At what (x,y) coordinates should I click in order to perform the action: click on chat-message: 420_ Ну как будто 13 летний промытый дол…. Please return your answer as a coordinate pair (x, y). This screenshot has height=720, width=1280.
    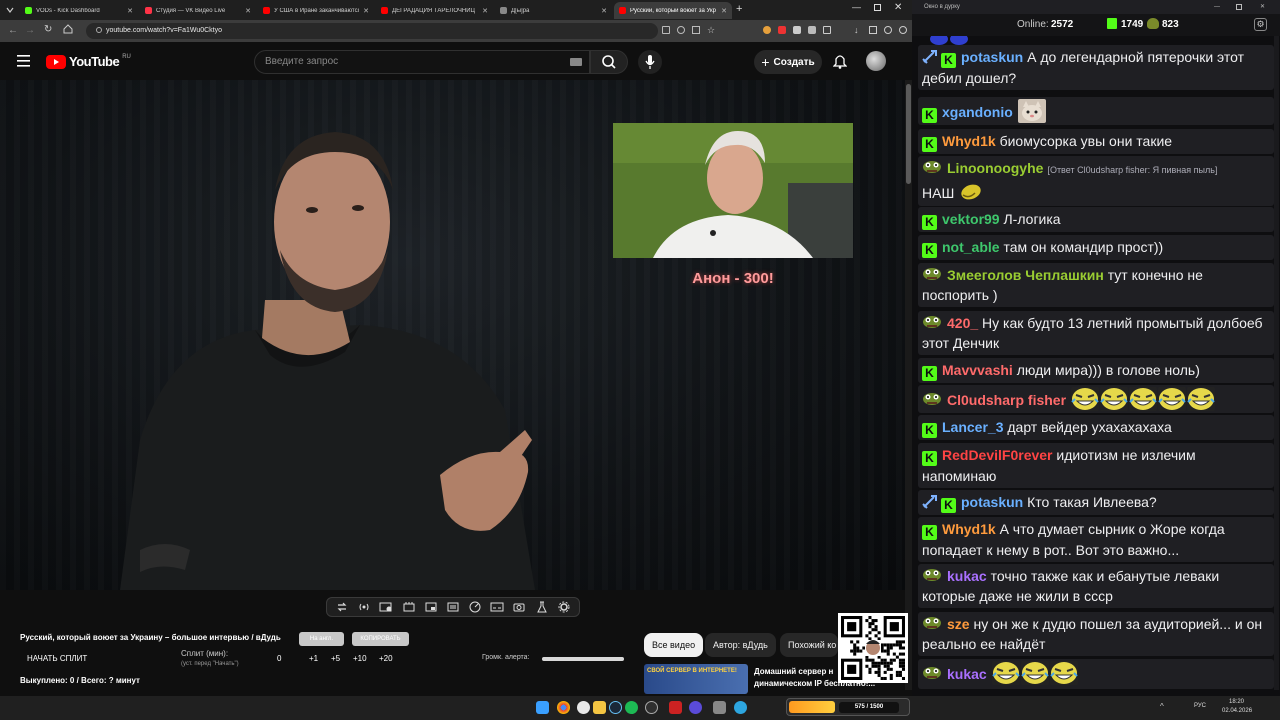
    Looking at the image, I should click on (1096, 333).